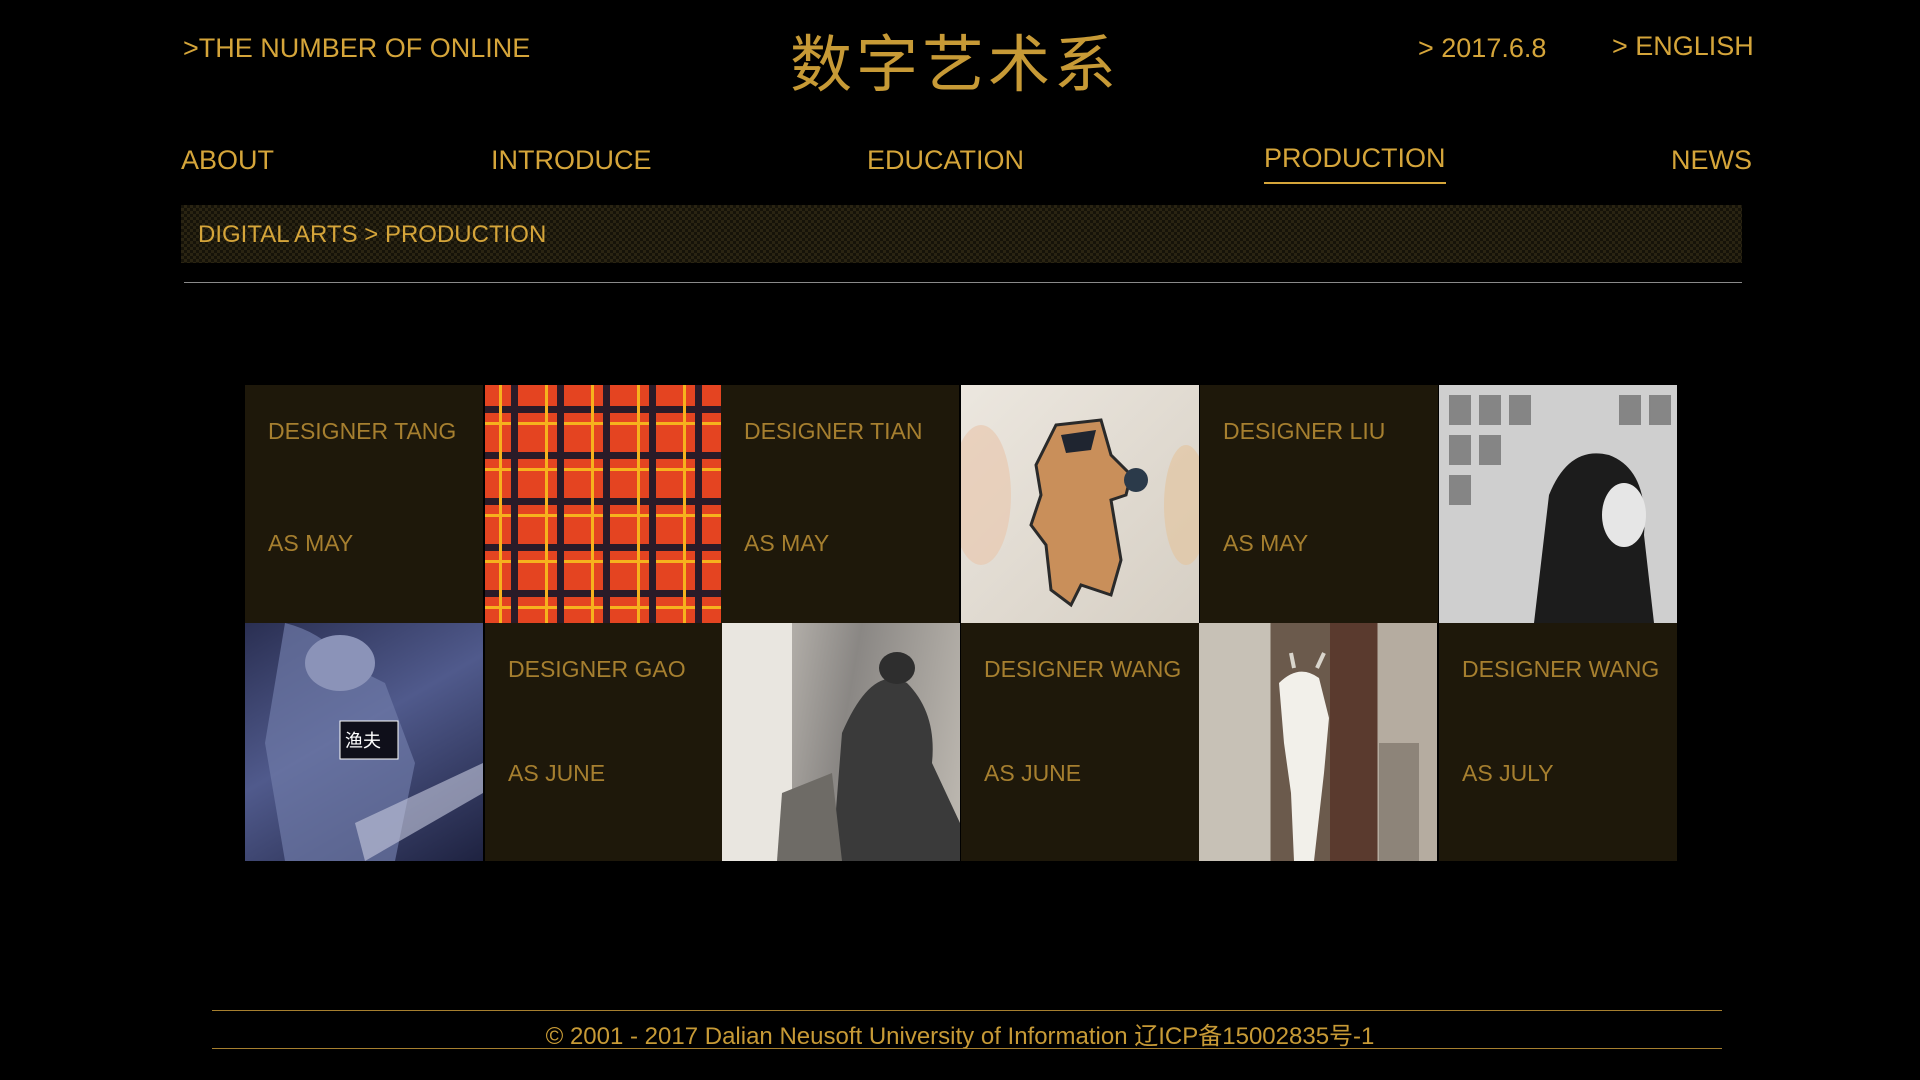 Image resolution: width=1920 pixels, height=1080 pixels. I want to click on goat-graphic, so click(1349, 756).